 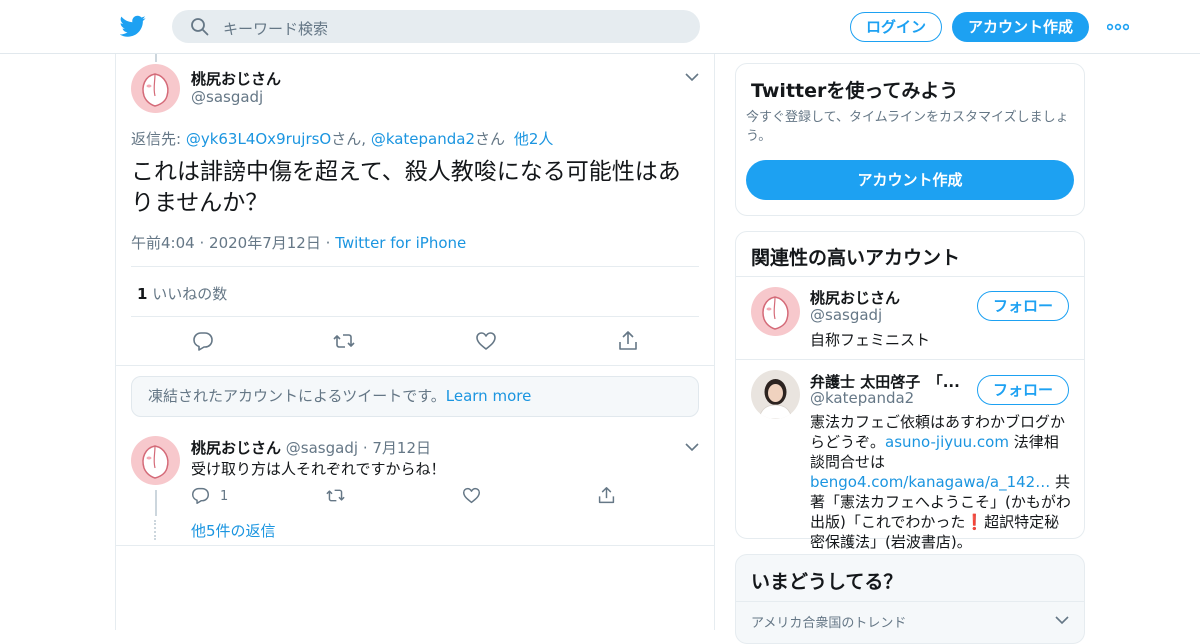 I want to click on trends-card: いまどうしてる？ アメリカ合衆国のトレンド, so click(x=910, y=599).